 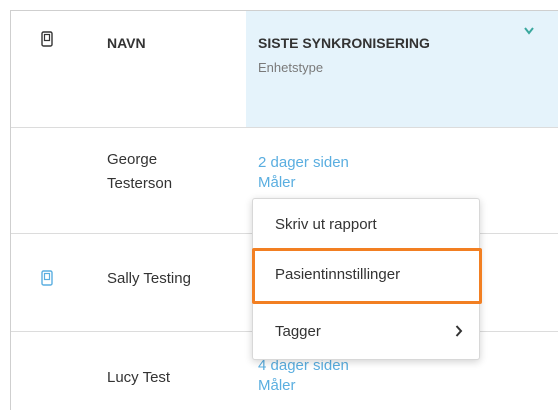 I want to click on menu-item-patient-settings: Pasientinnstillinger, so click(x=367, y=276).